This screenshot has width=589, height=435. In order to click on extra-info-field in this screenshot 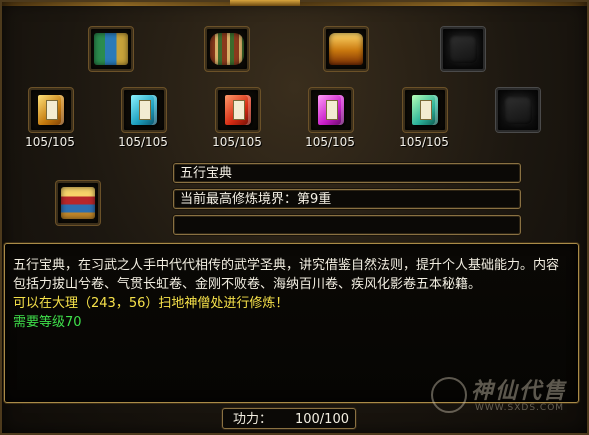, I will do `click(347, 225)`.